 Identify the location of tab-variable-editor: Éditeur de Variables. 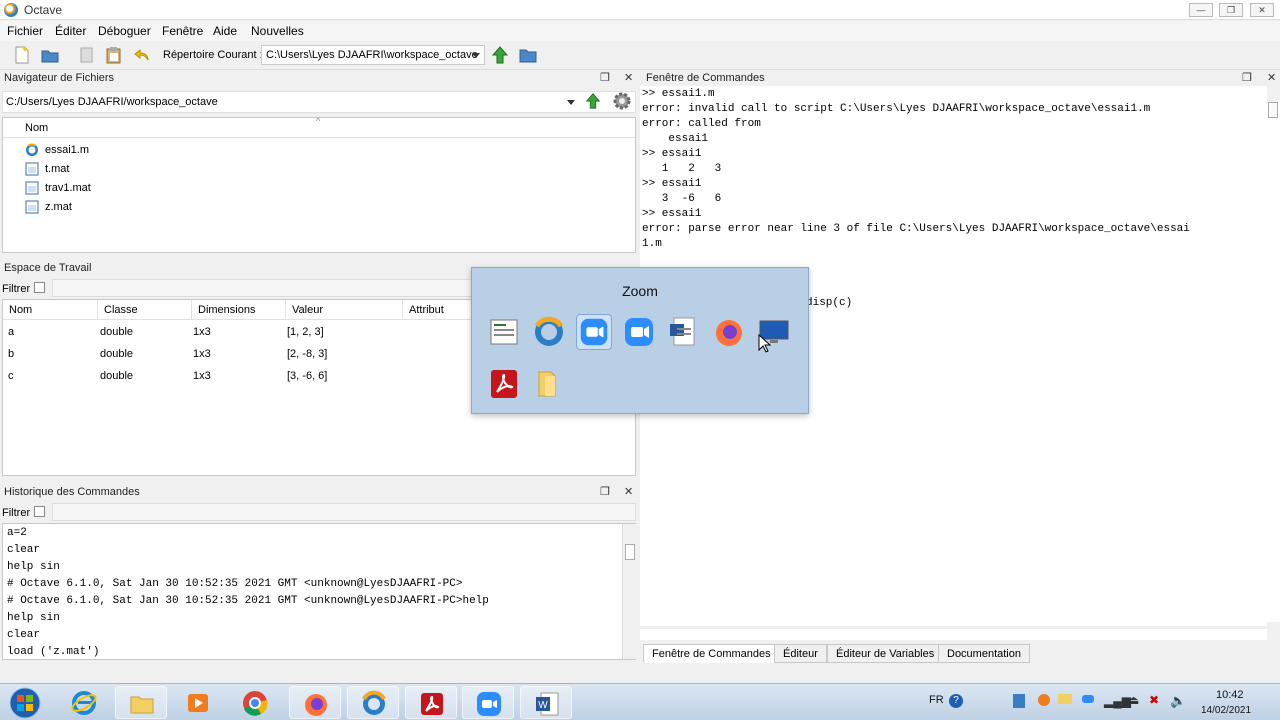
(885, 653).